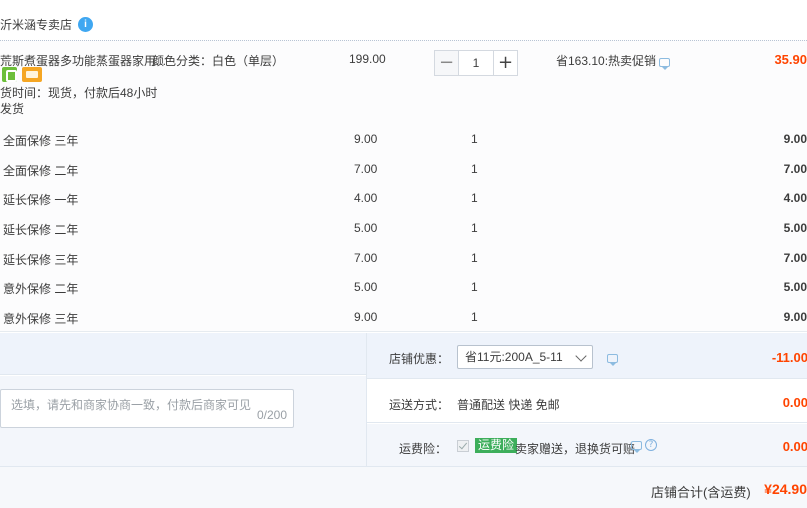 Image resolution: width=807 pixels, height=508 pixels. What do you see at coordinates (271, 415) in the screenshot?
I see `memo-char-counter: 0/200` at bounding box center [271, 415].